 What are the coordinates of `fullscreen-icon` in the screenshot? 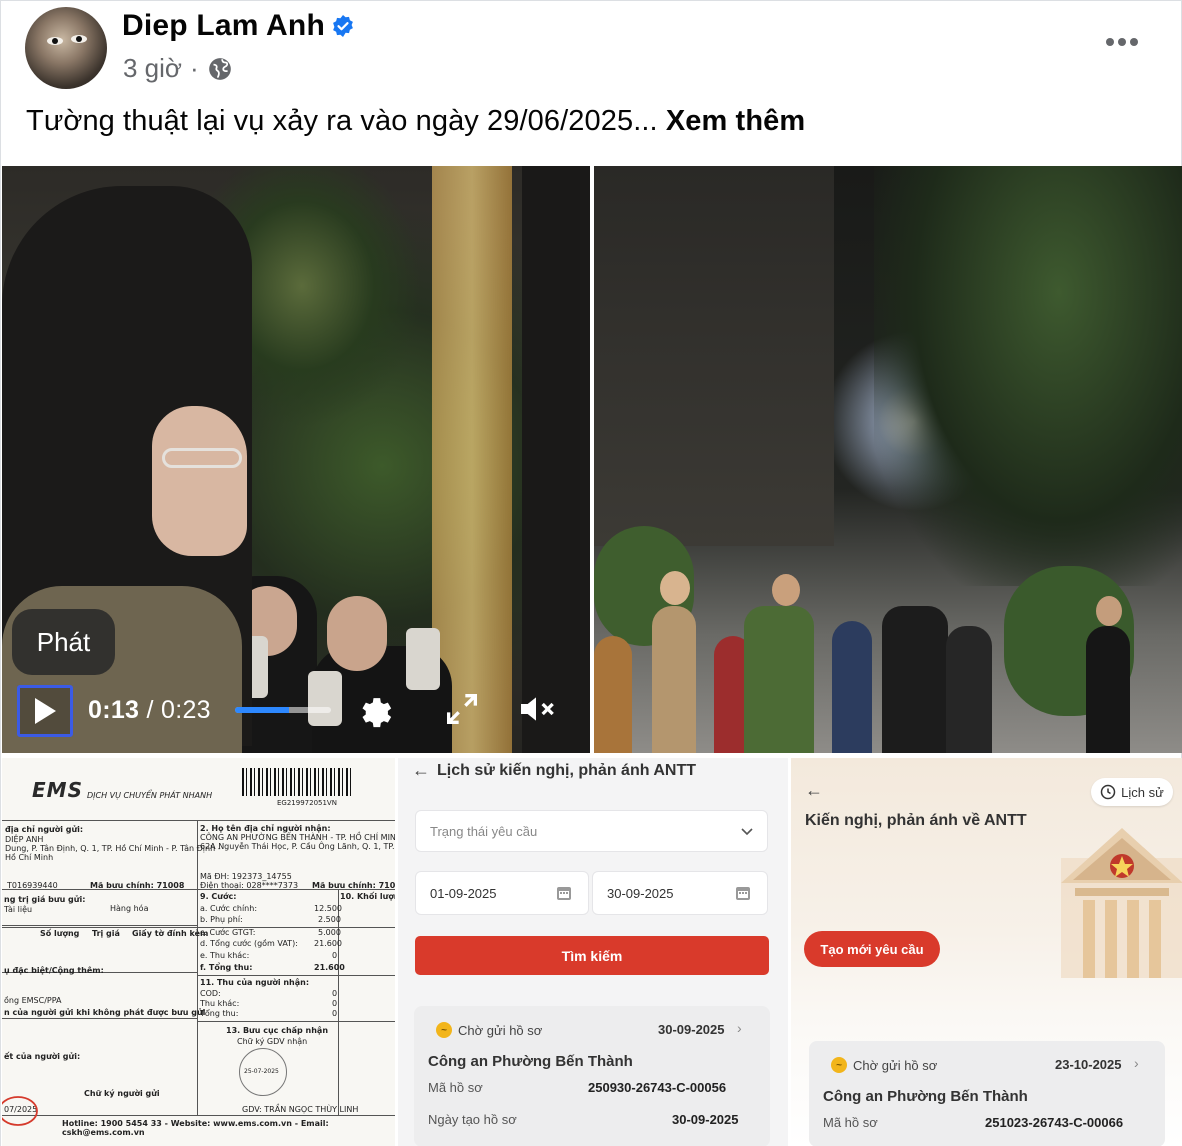 It's located at (462, 709).